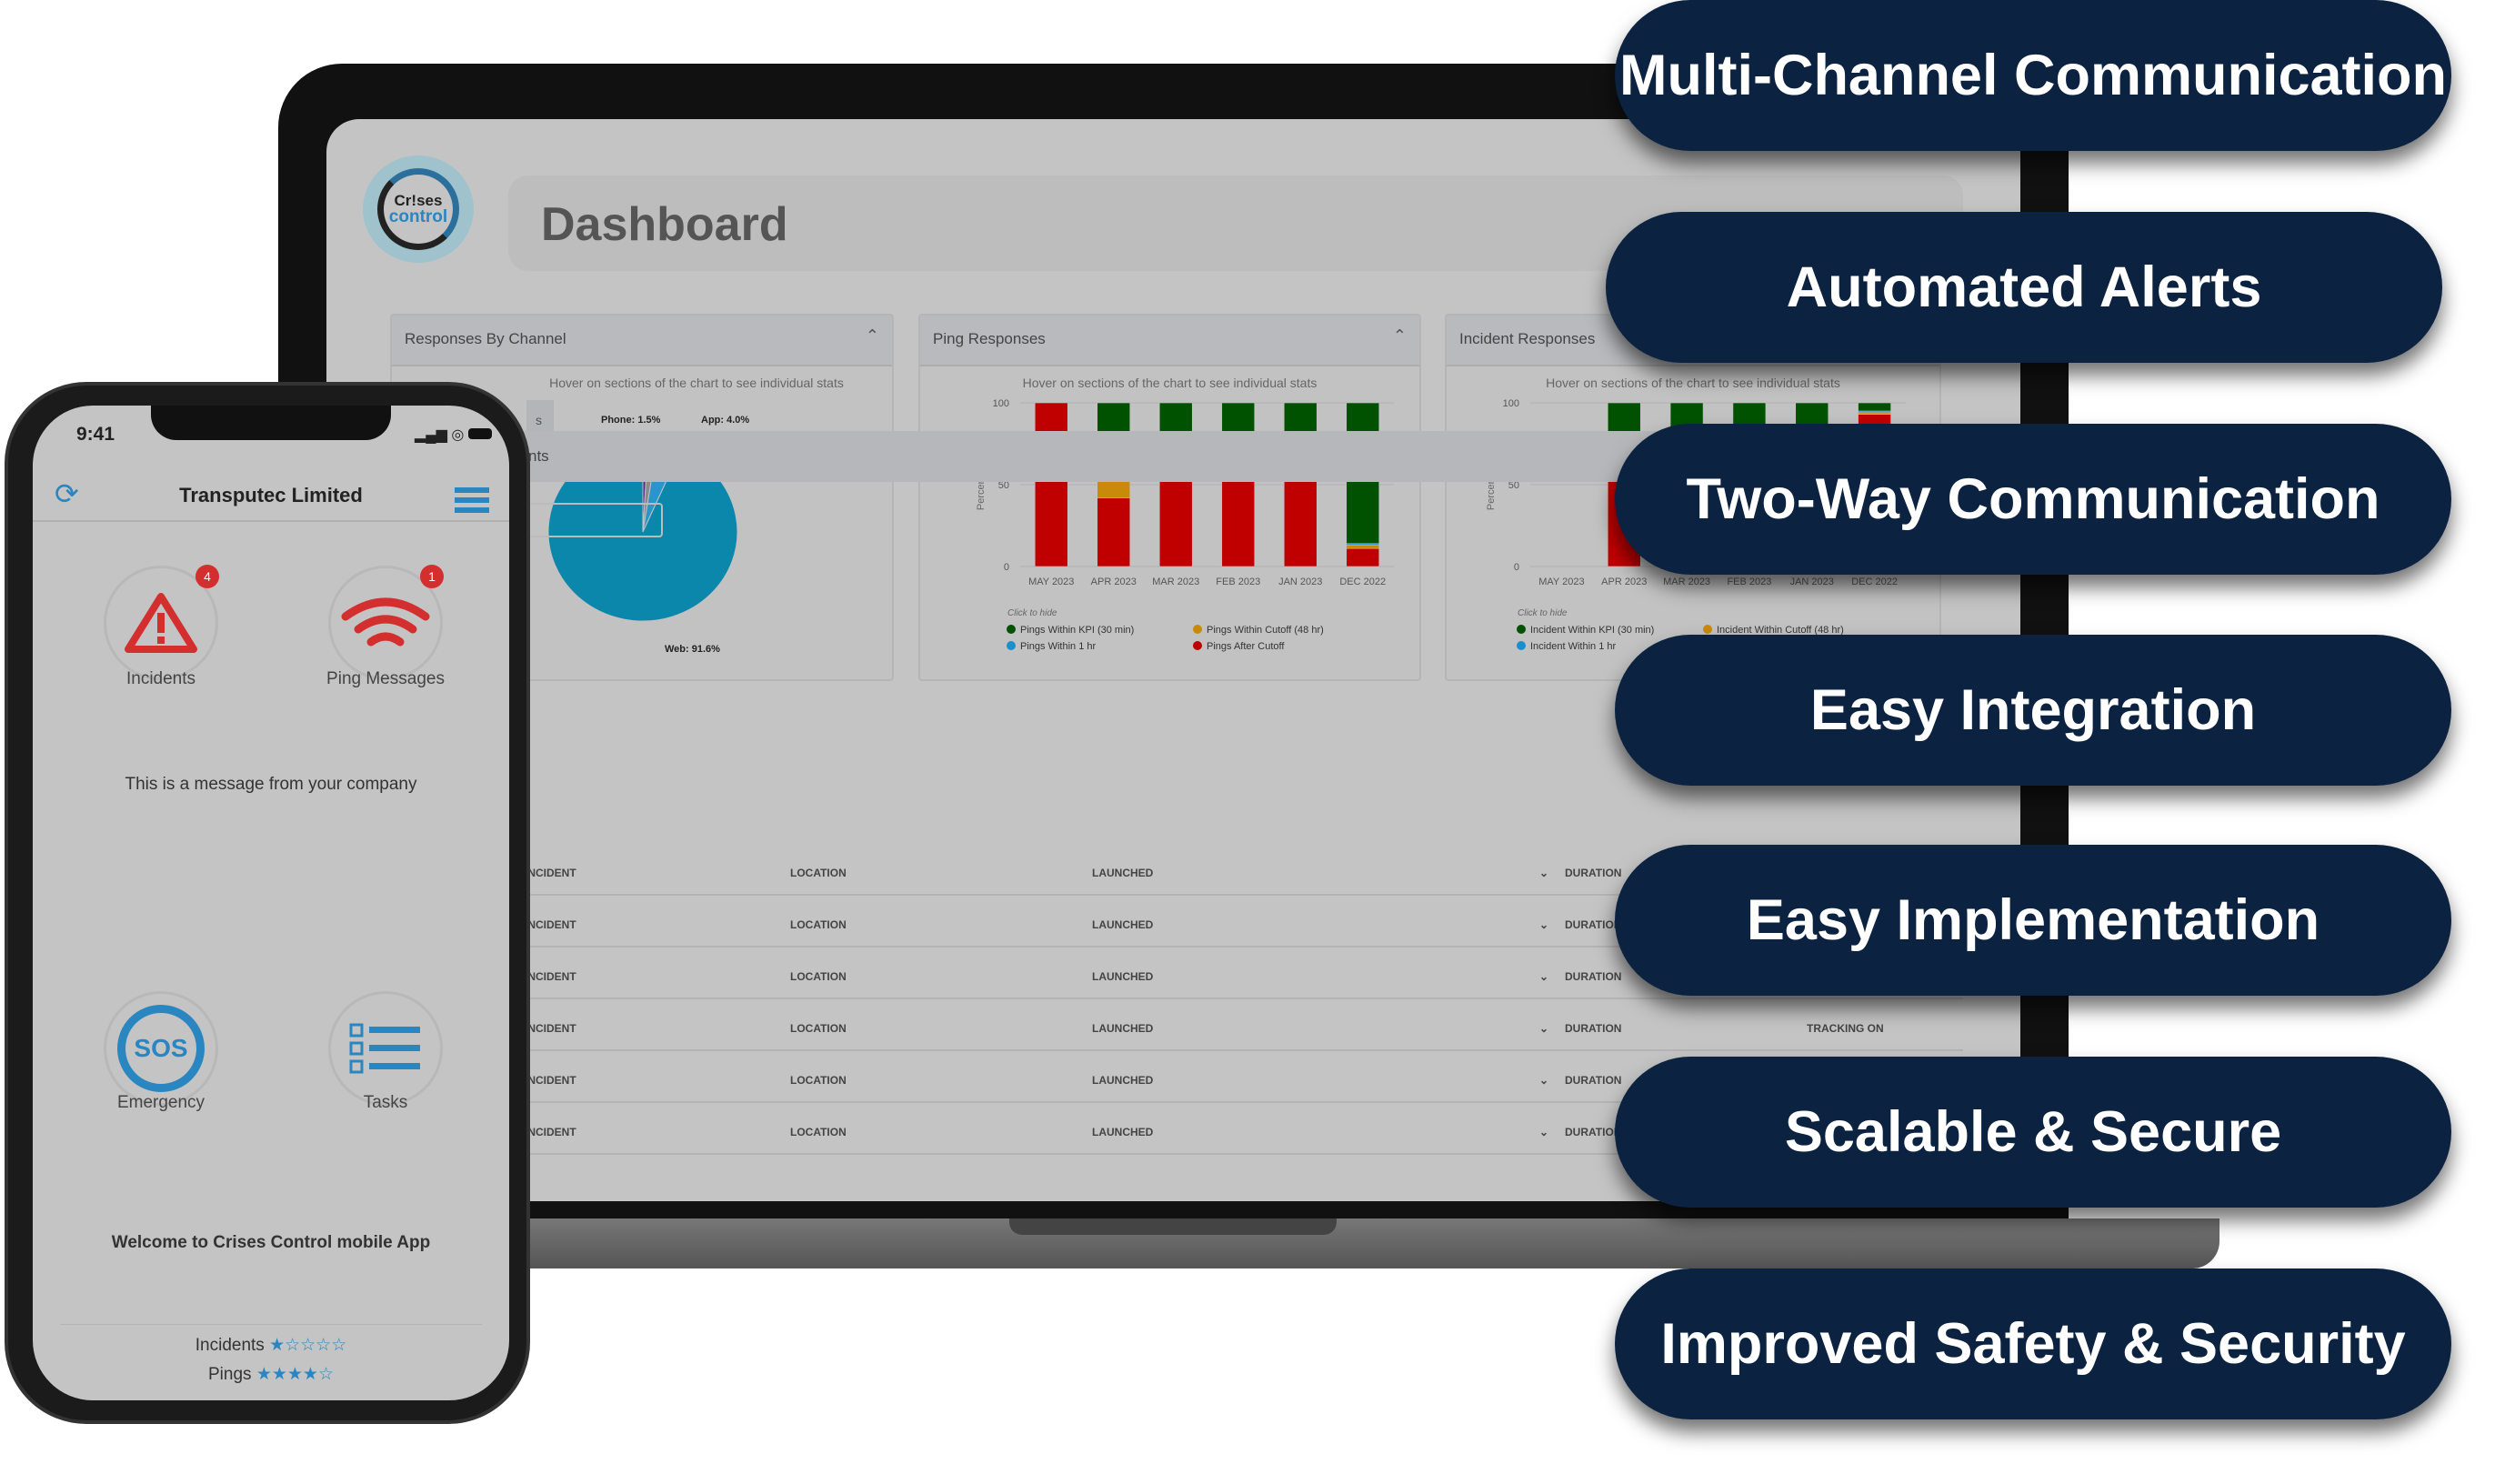 The width and height of the screenshot is (2495, 1484). I want to click on tasks-icon, so click(385, 1049).